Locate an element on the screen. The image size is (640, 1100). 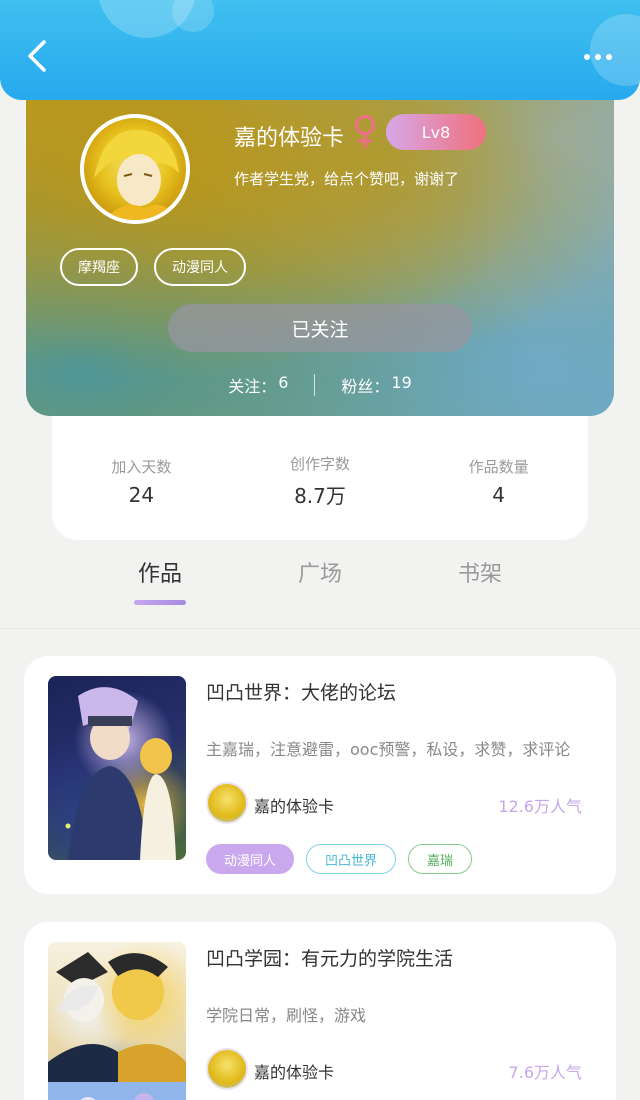
followers-label: 粉丝： is located at coordinates (365, 386).